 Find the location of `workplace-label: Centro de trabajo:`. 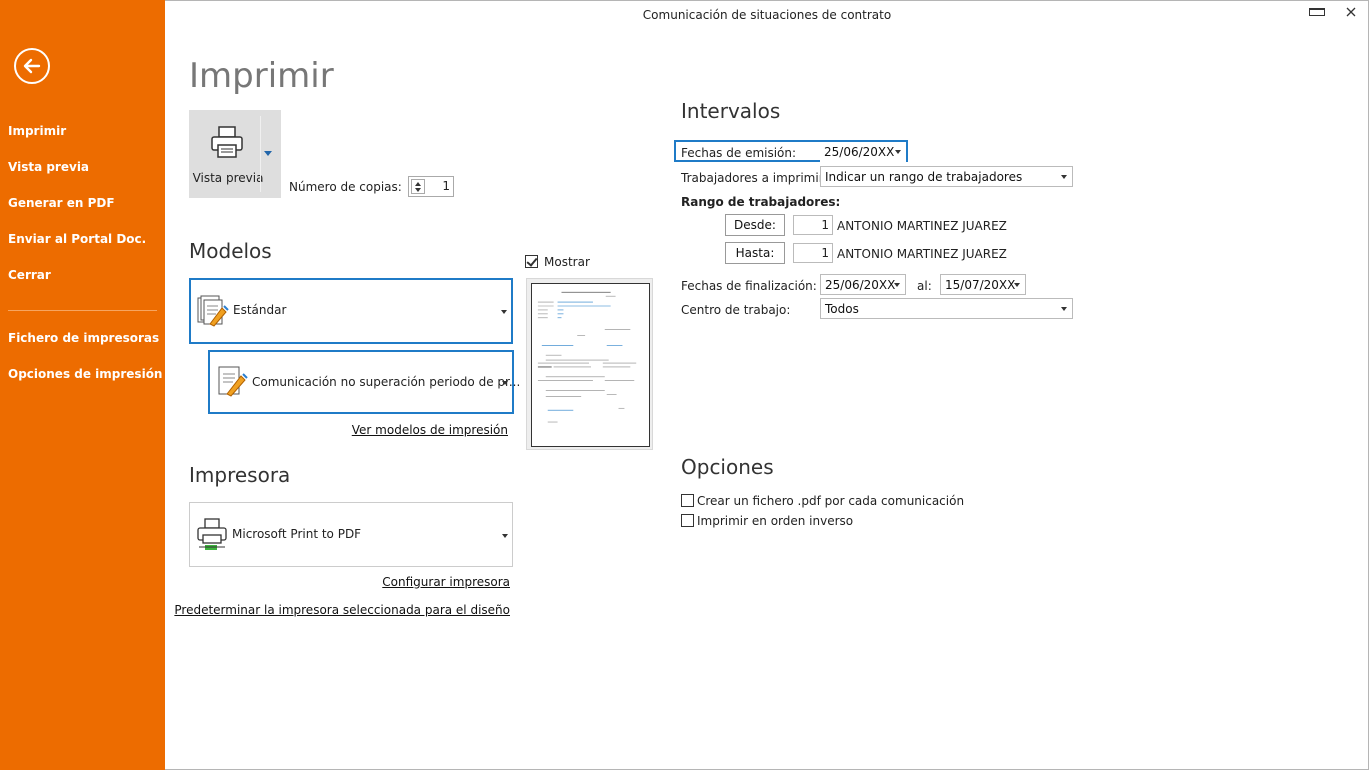

workplace-label: Centro de trabajo: is located at coordinates (736, 310).